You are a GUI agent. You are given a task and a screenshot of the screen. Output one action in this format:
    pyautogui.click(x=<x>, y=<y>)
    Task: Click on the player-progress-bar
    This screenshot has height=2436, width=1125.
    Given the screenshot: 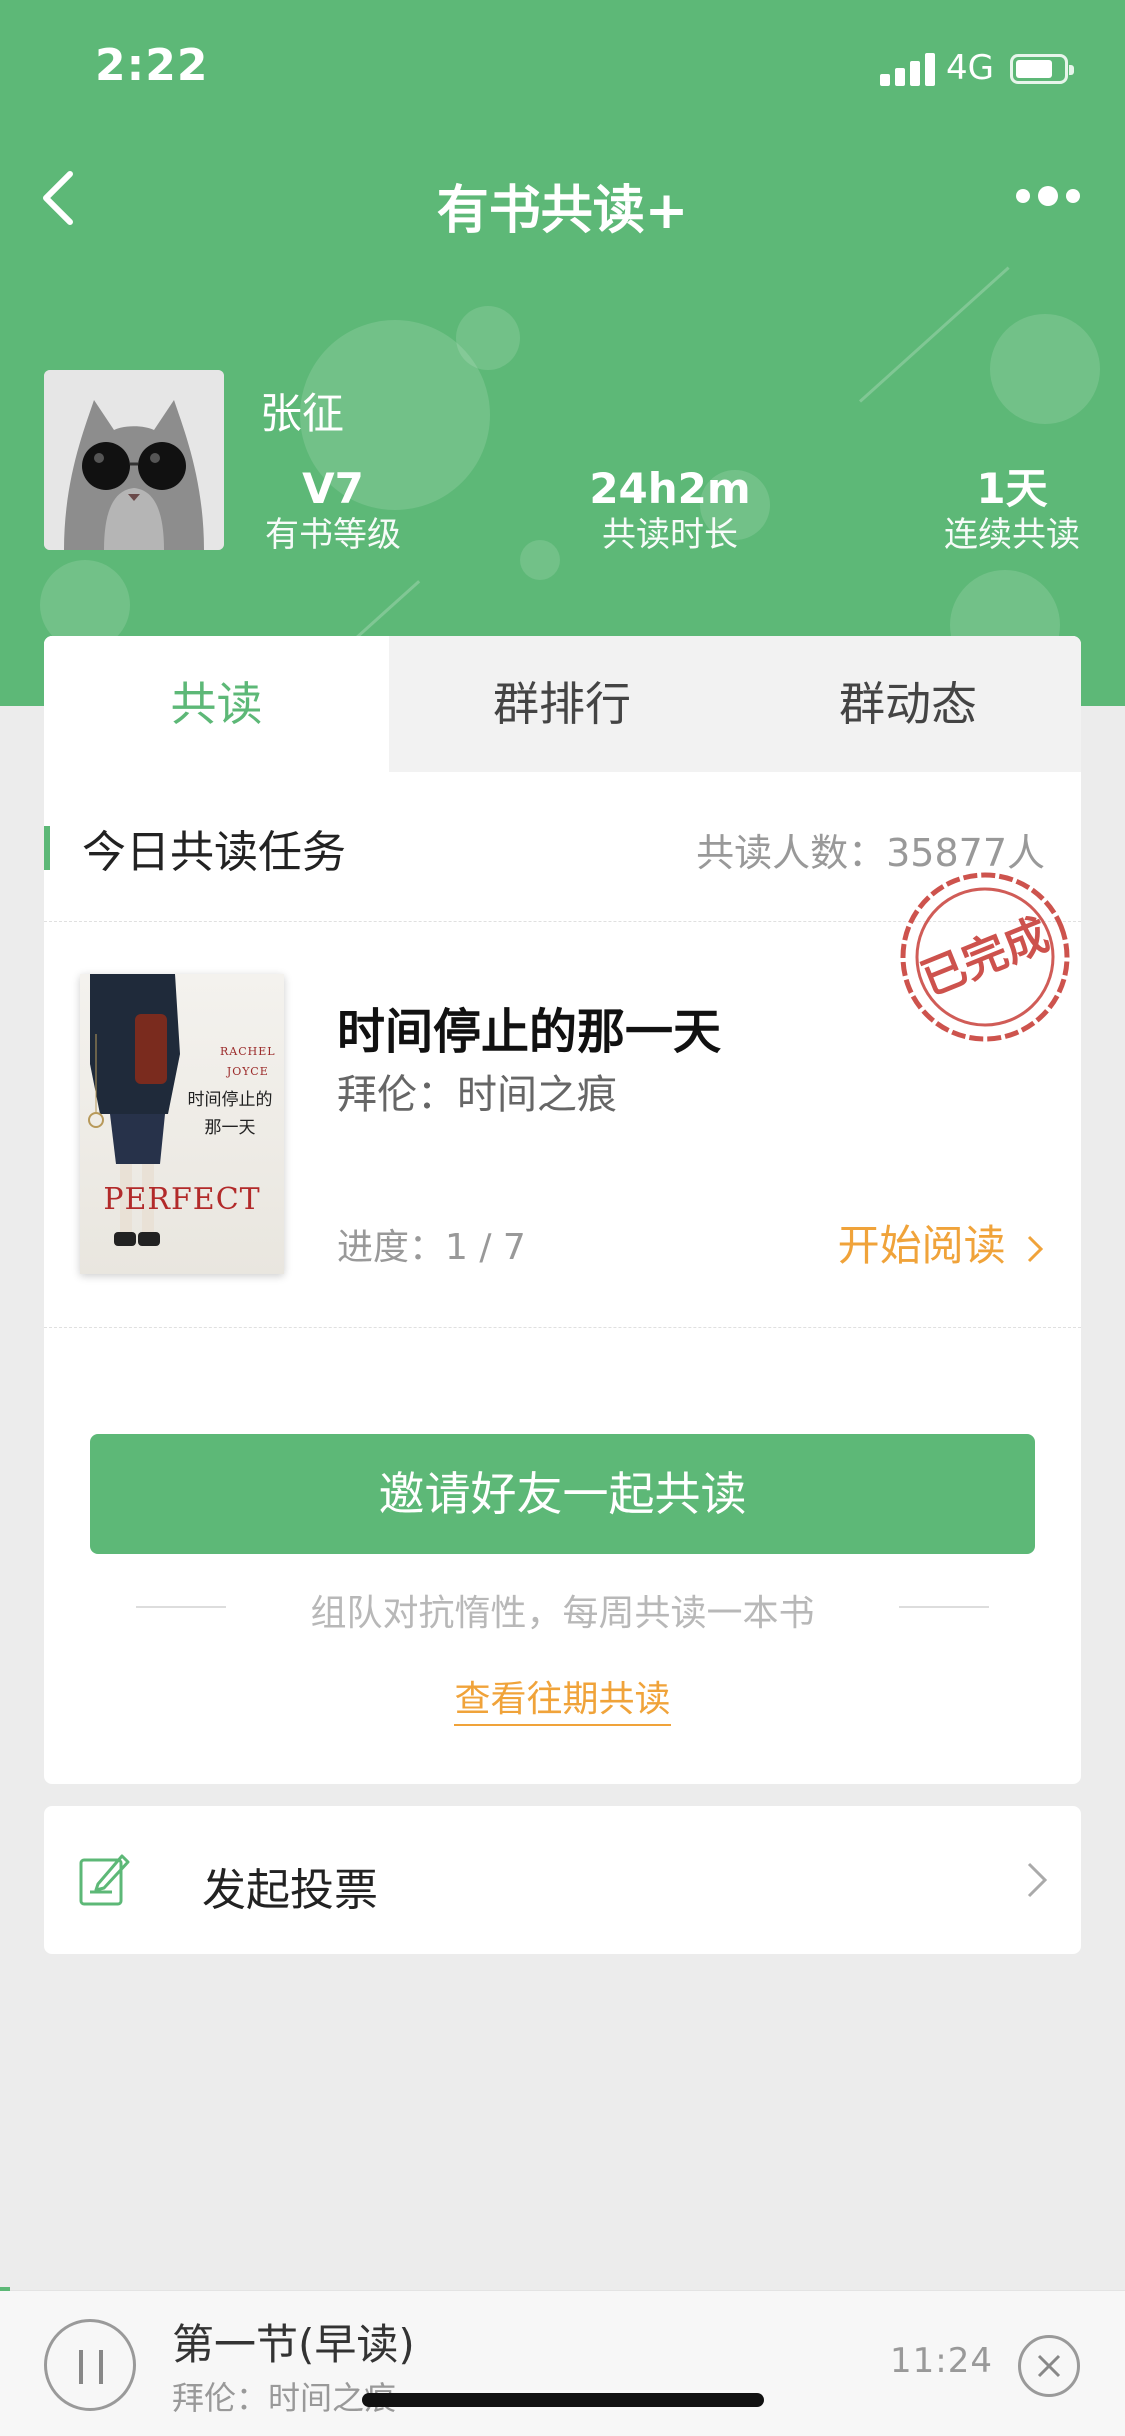 What is the action you would take?
    pyautogui.click(x=5, y=2289)
    